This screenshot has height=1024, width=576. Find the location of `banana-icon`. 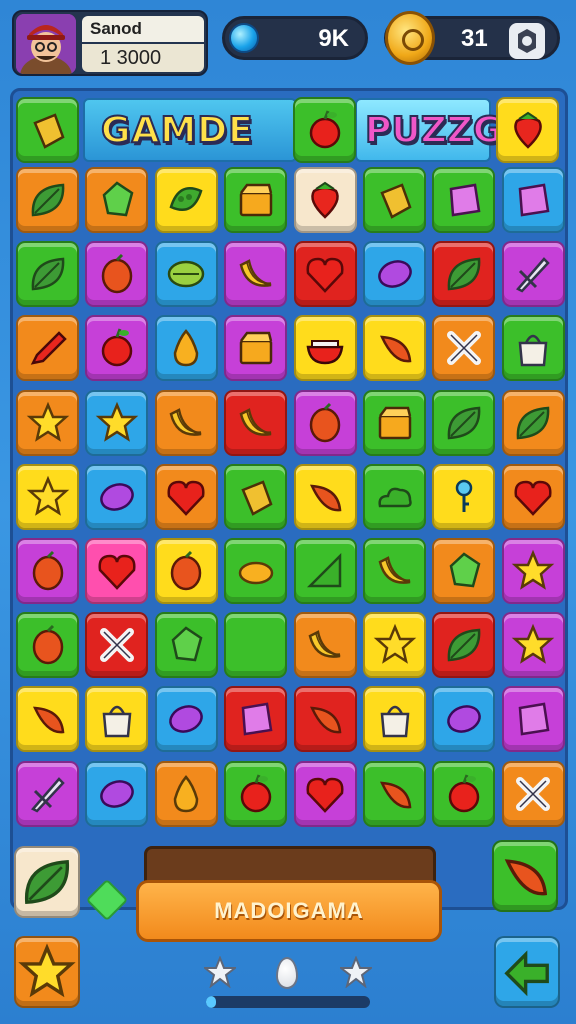

banana-icon is located at coordinates (324, 644).